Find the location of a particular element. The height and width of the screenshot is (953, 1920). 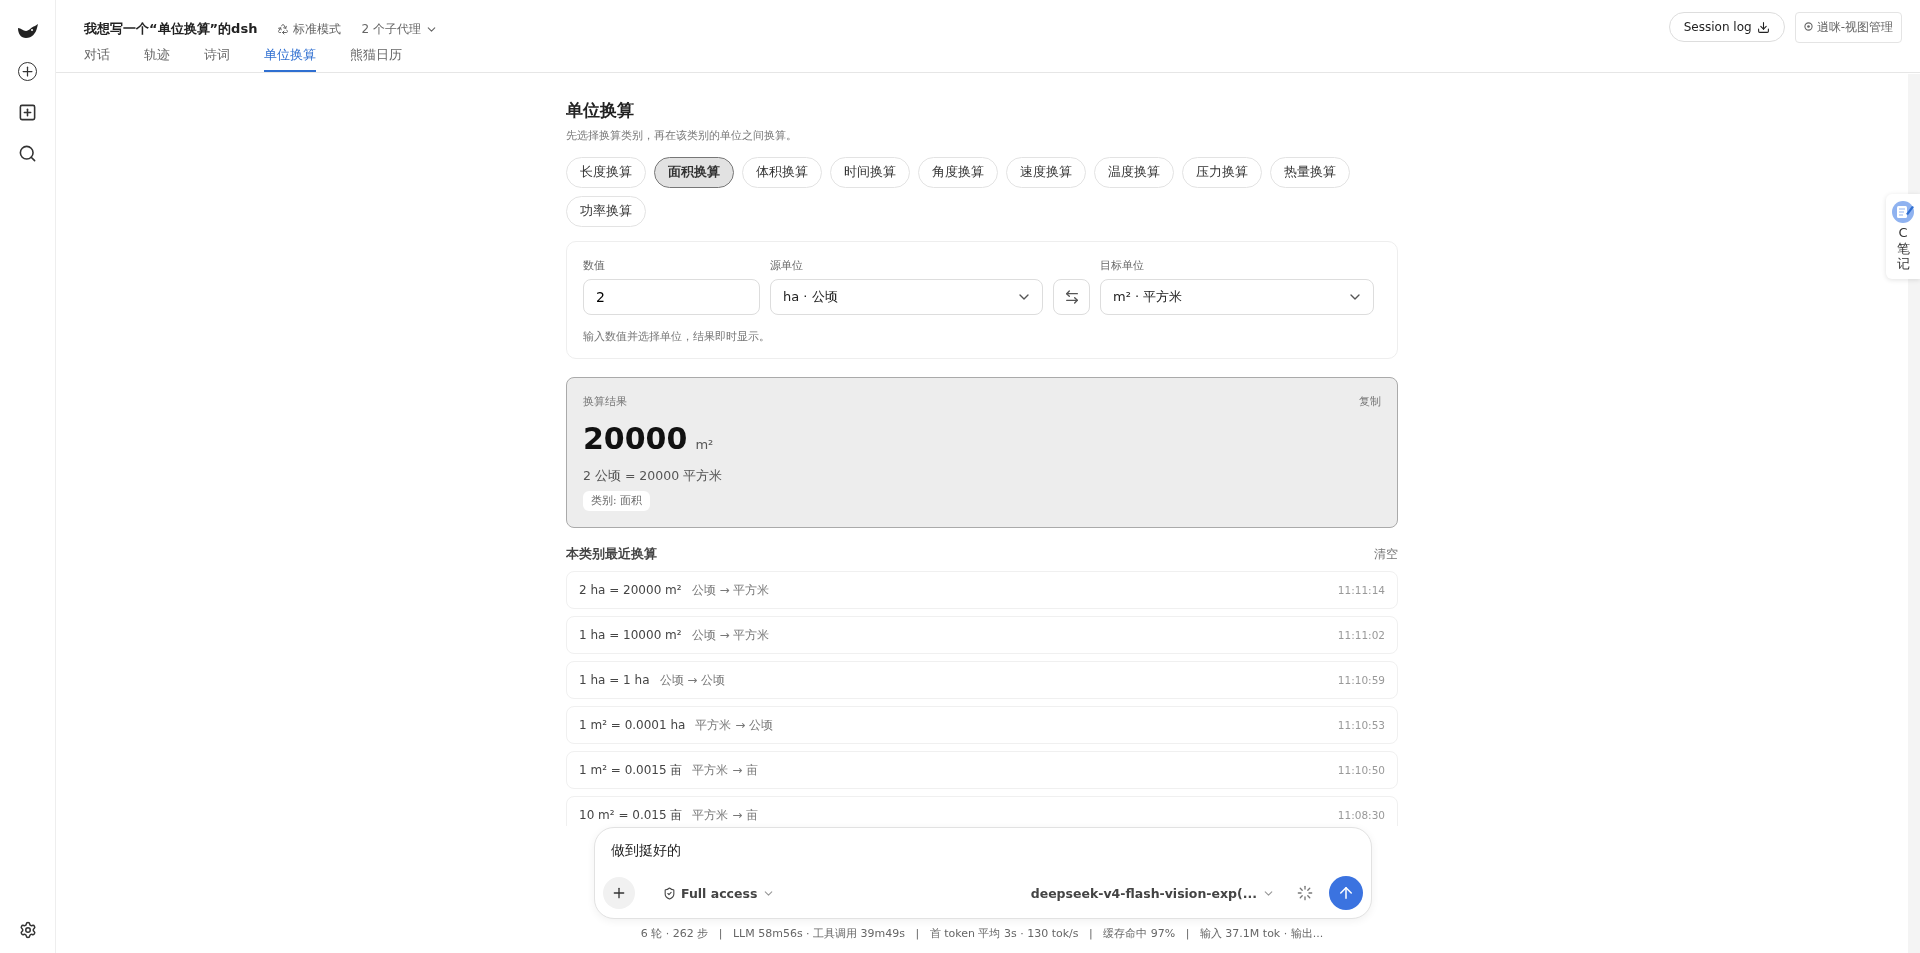

result-unit: m² is located at coordinates (704, 444).